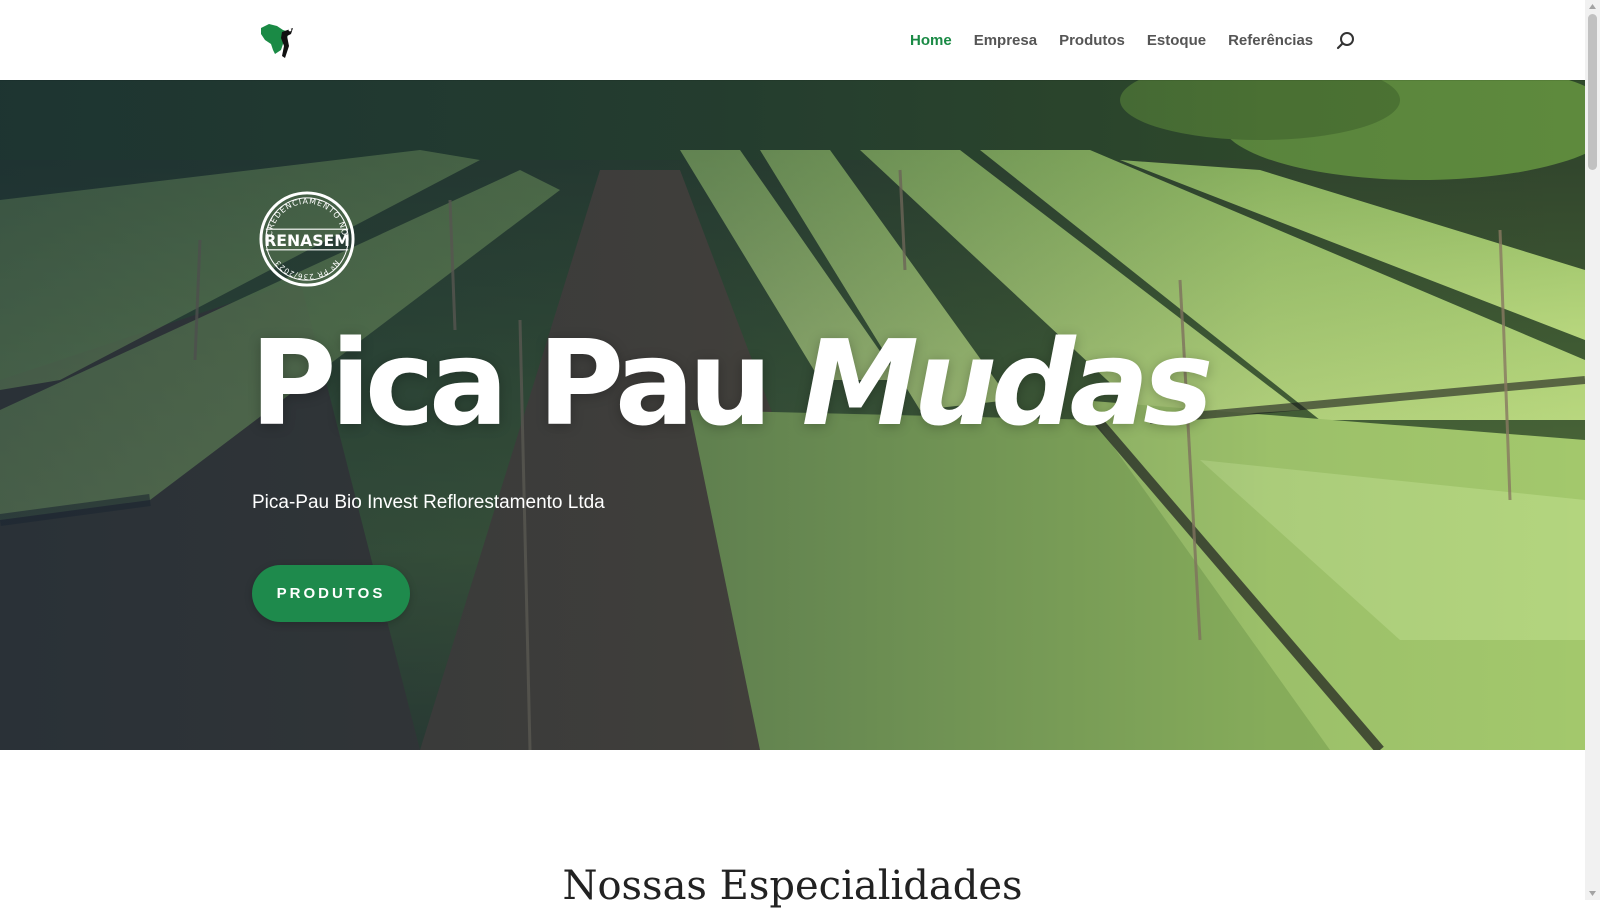  I want to click on brazil-map-woodpecker-icon, so click(277, 41).